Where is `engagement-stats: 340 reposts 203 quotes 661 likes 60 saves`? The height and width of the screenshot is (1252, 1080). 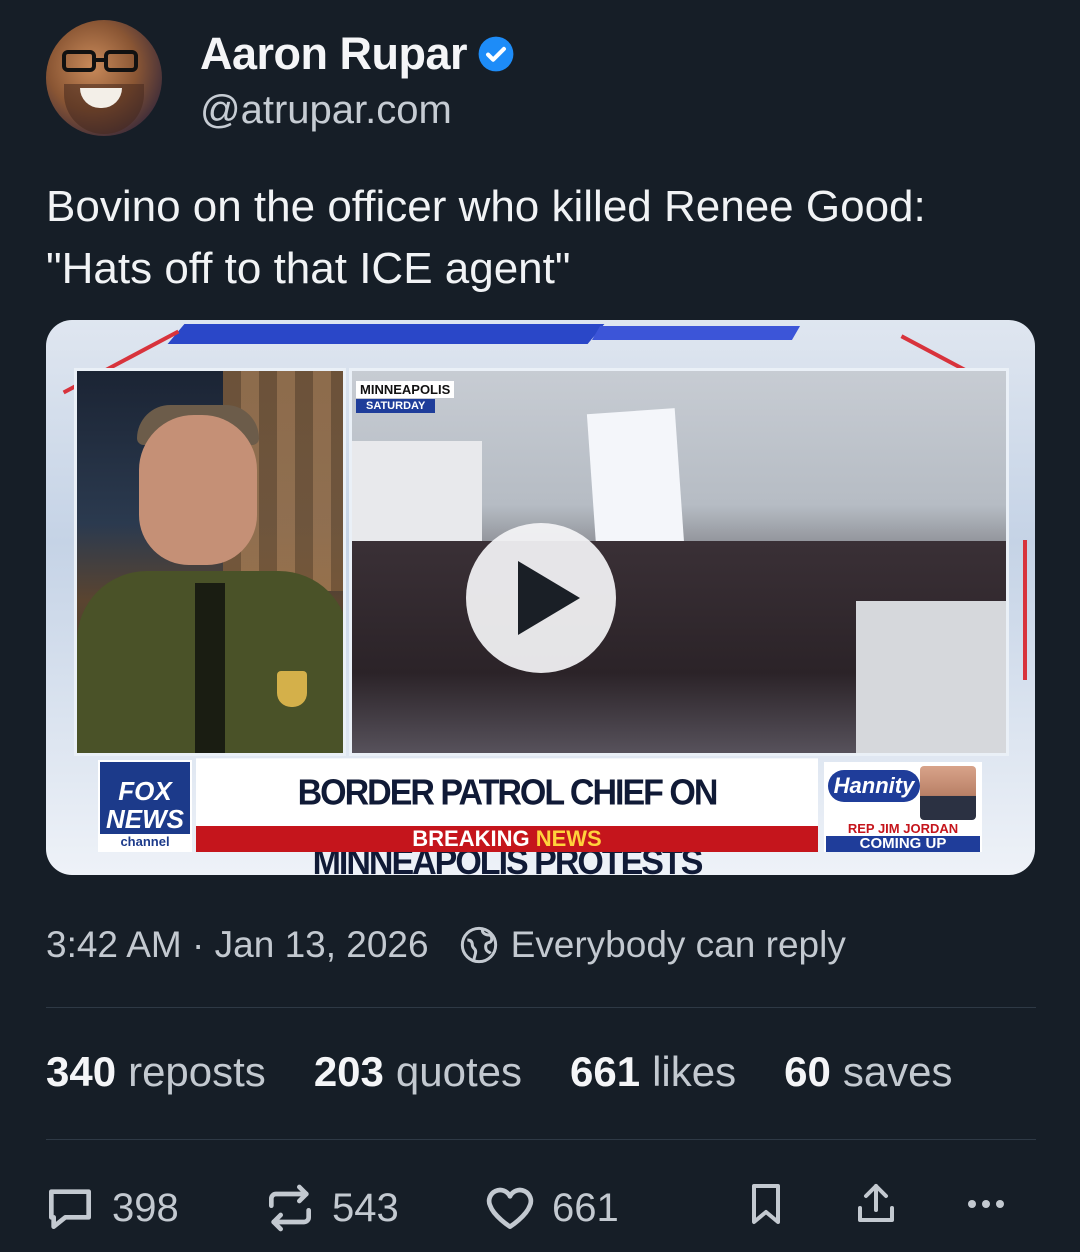 engagement-stats: 340 reposts 203 quotes 661 likes 60 saves is located at coordinates (499, 1072).